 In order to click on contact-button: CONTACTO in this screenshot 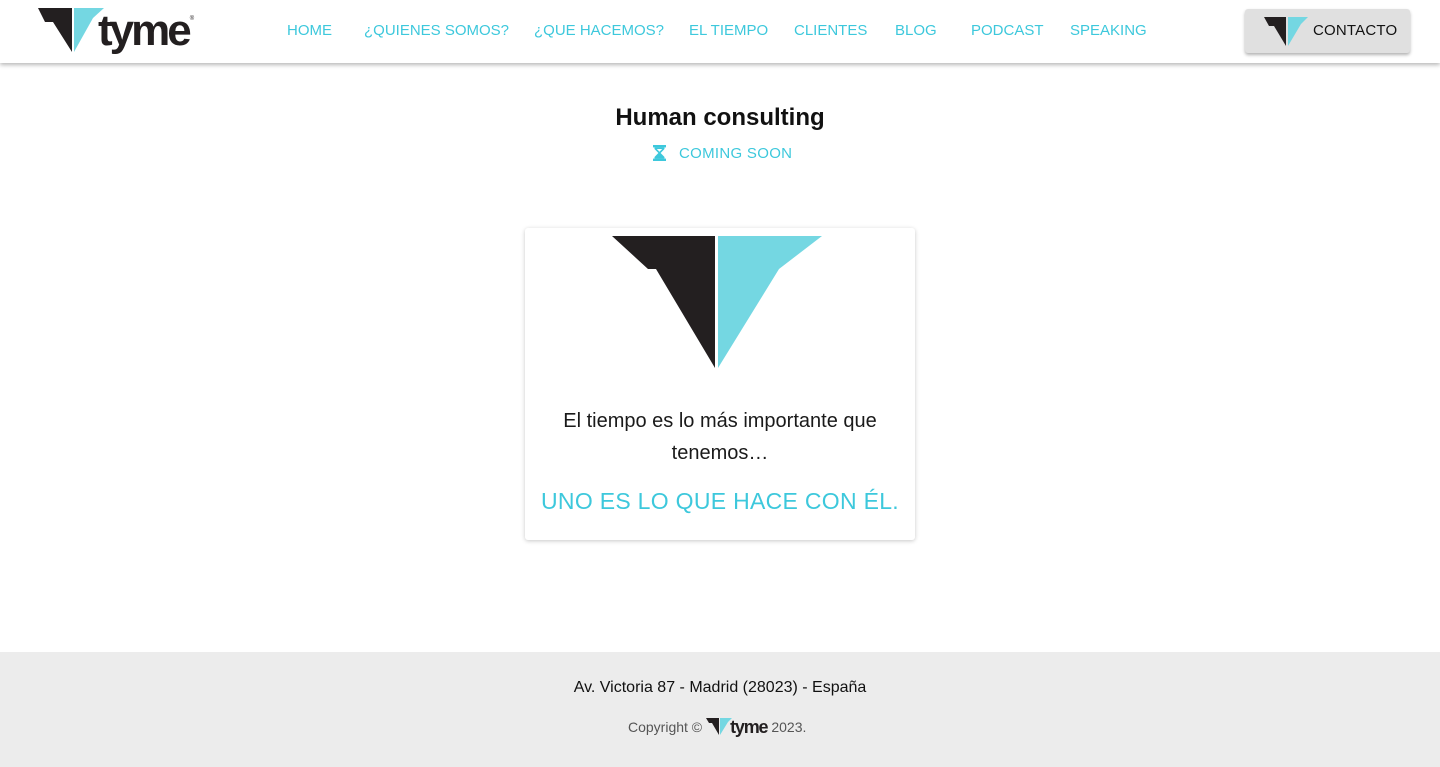, I will do `click(1327, 31)`.